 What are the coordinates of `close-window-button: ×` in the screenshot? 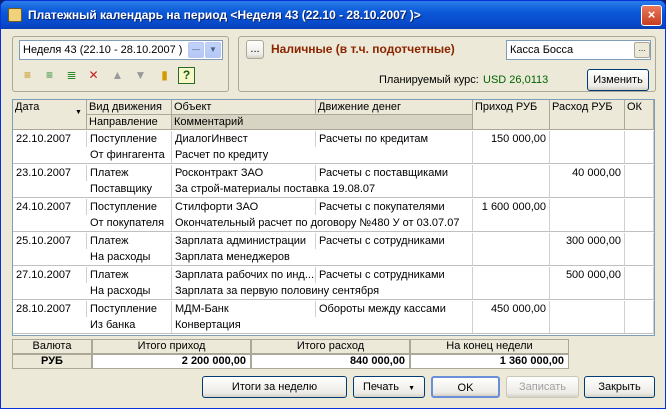 It's located at (651, 15).